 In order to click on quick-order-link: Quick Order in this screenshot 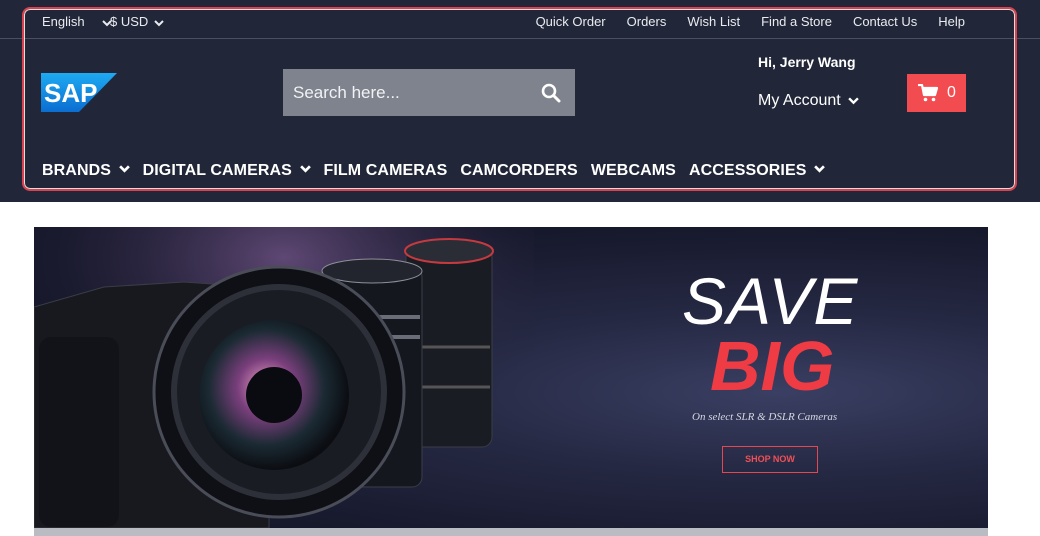, I will do `click(571, 21)`.